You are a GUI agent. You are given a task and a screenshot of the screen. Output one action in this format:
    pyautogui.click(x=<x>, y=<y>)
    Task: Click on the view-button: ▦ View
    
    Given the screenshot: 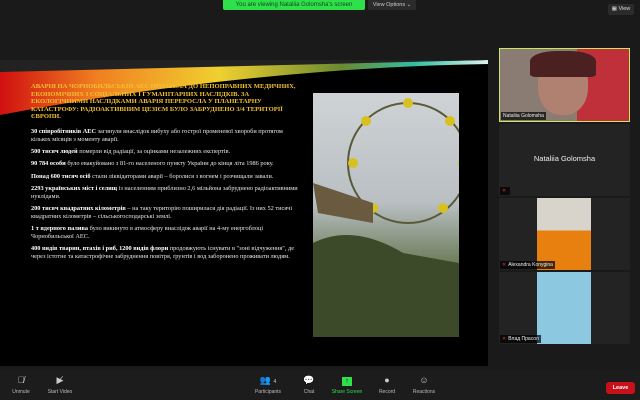 What is the action you would take?
    pyautogui.click(x=621, y=9)
    